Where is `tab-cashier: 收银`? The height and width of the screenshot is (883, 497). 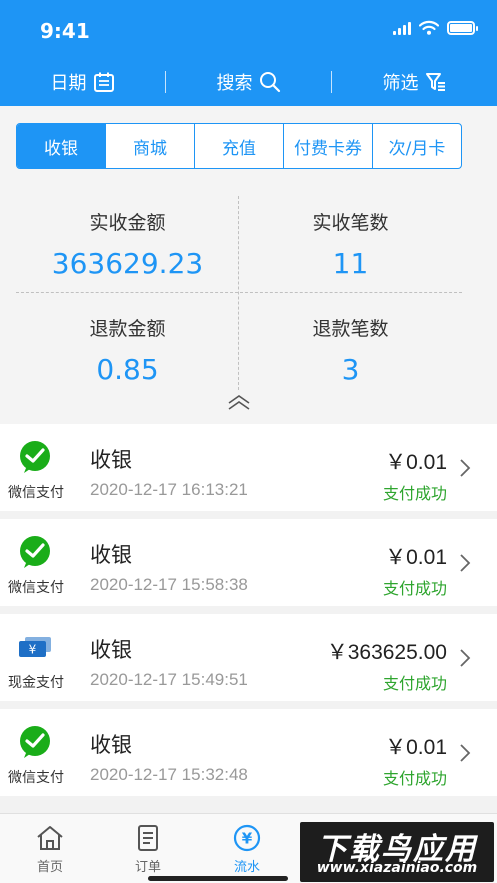 tab-cashier: 收银 is located at coordinates (61, 146).